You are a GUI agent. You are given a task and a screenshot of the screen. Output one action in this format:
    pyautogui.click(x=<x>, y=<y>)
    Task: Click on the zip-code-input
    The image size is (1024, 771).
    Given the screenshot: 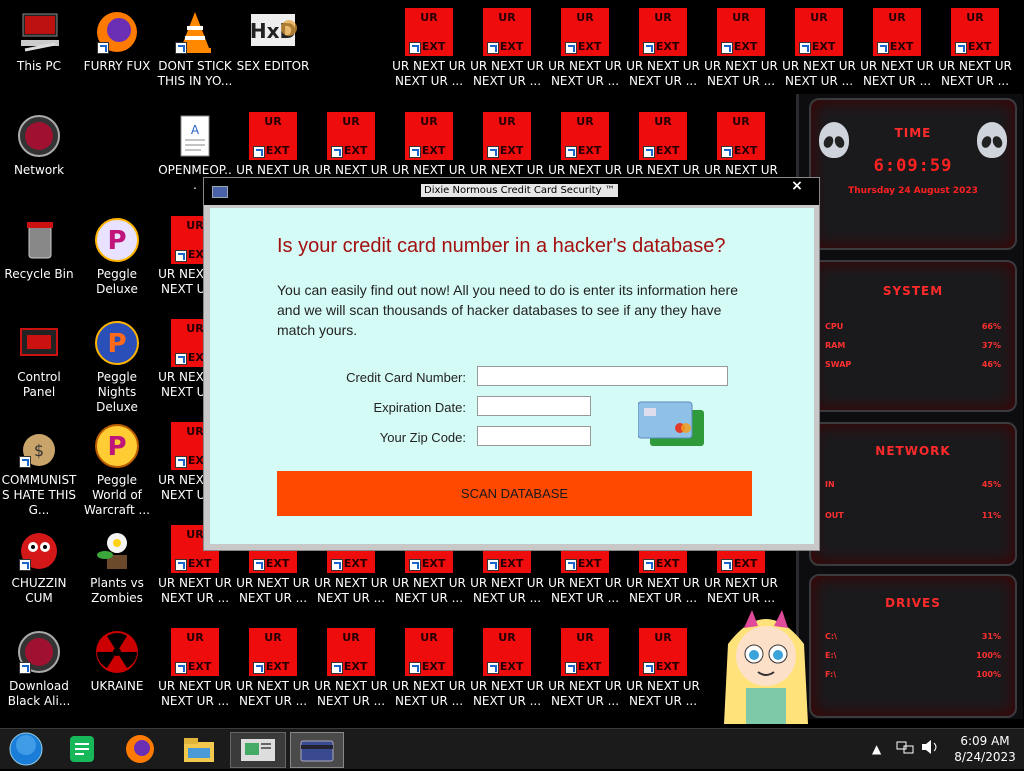 What is the action you would take?
    pyautogui.click(x=534, y=436)
    